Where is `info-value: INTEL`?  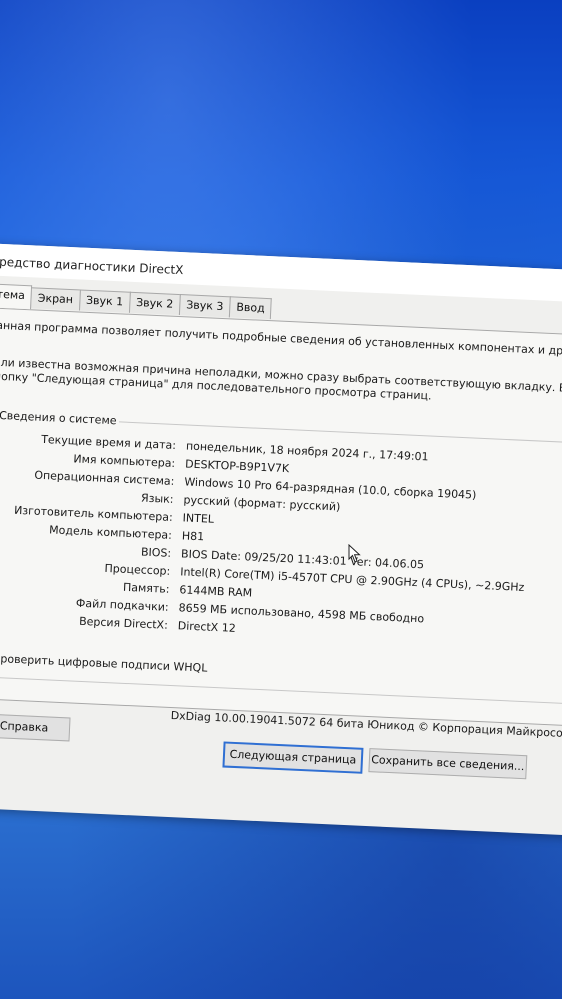 info-value: INTEL is located at coordinates (198, 518).